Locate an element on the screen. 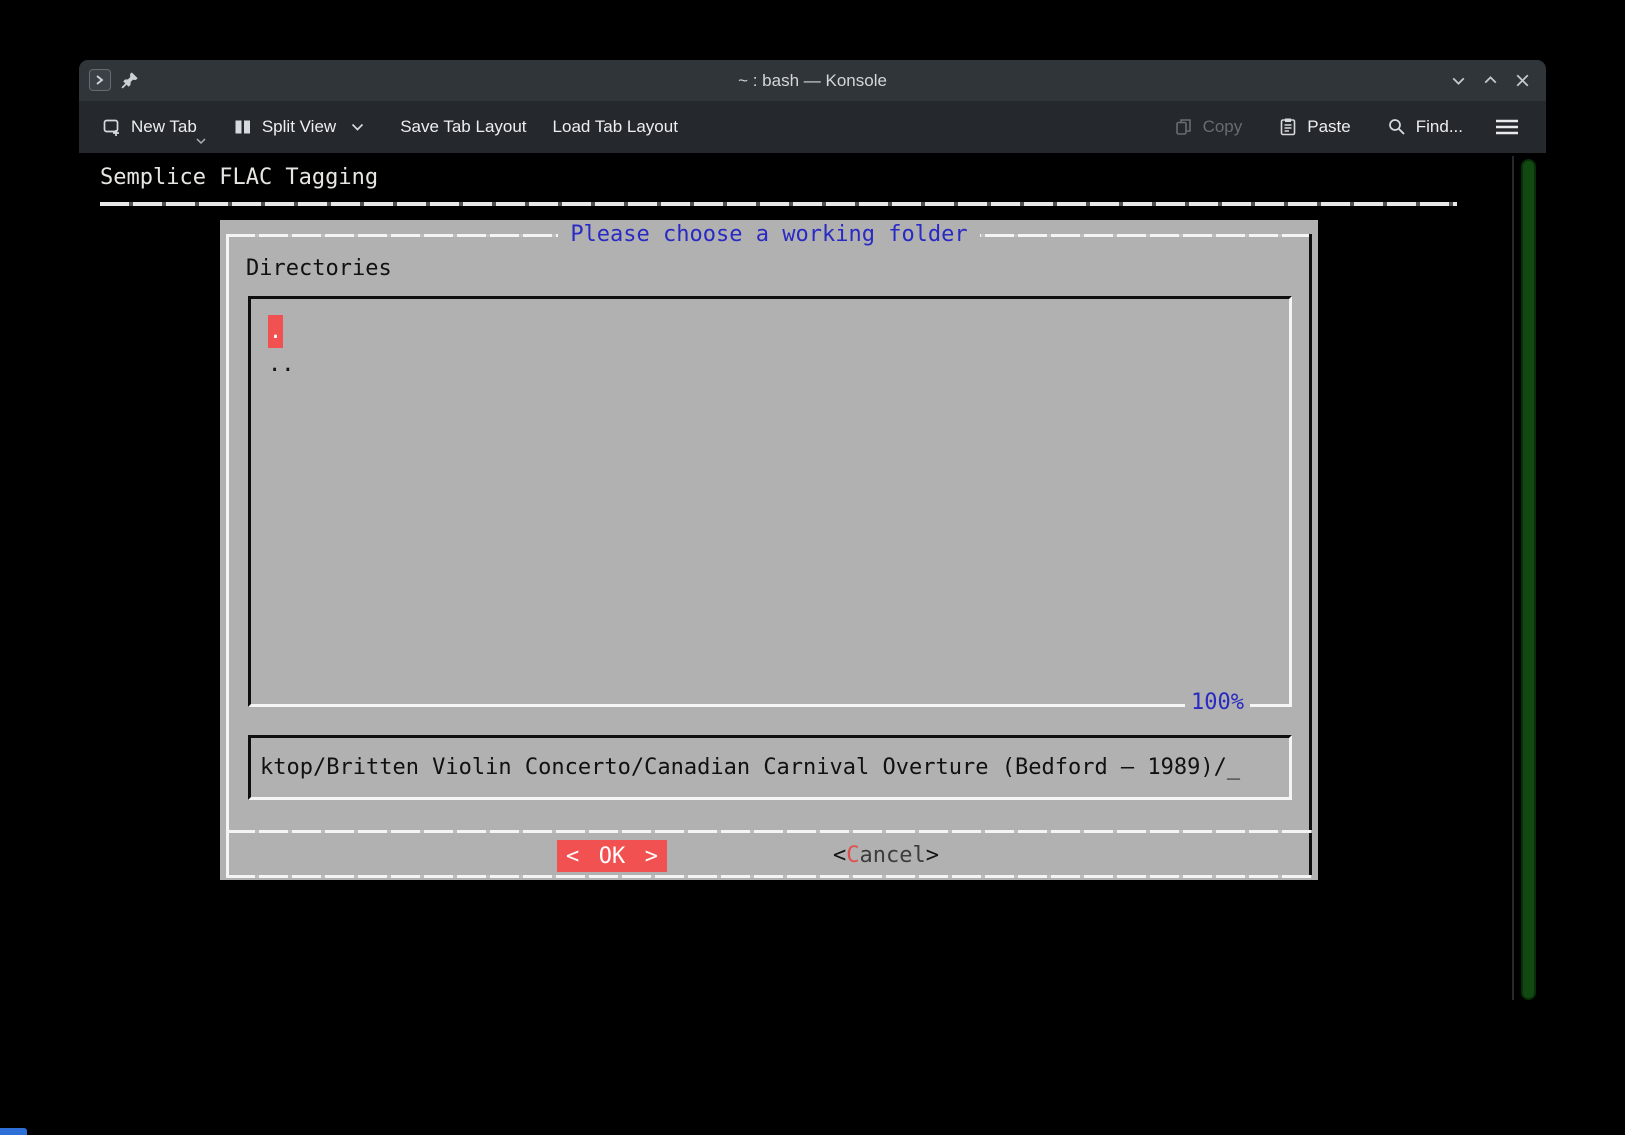 This screenshot has width=1625, height=1135. close-button is located at coordinates (1522, 80).